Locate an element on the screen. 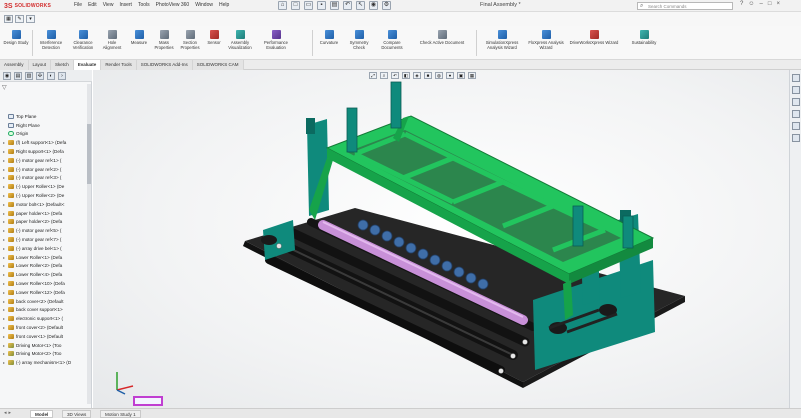  menu-photoview: PhotoView 360 is located at coordinates (173, 5).